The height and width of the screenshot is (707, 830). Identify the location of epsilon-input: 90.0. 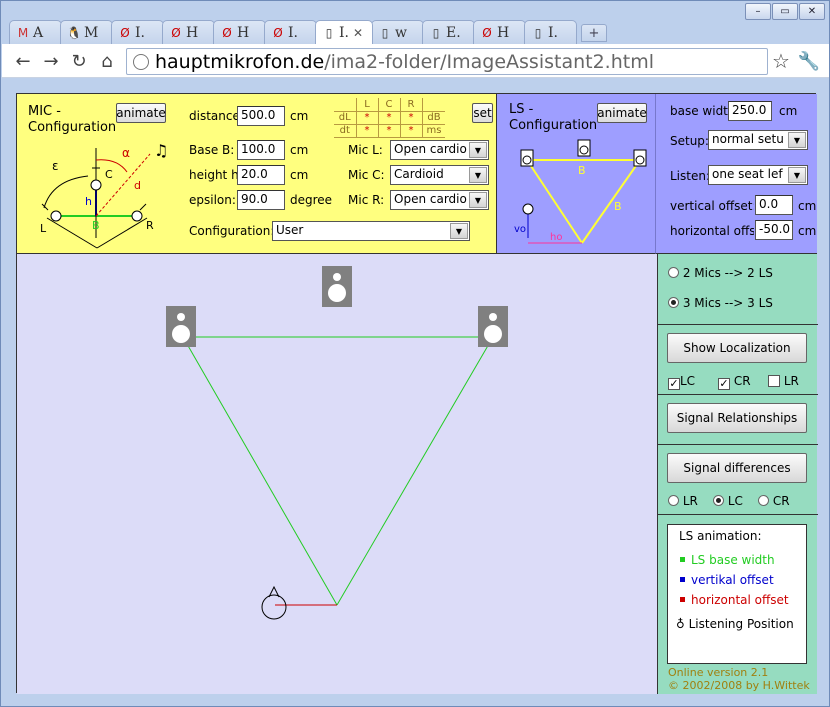
(261, 200).